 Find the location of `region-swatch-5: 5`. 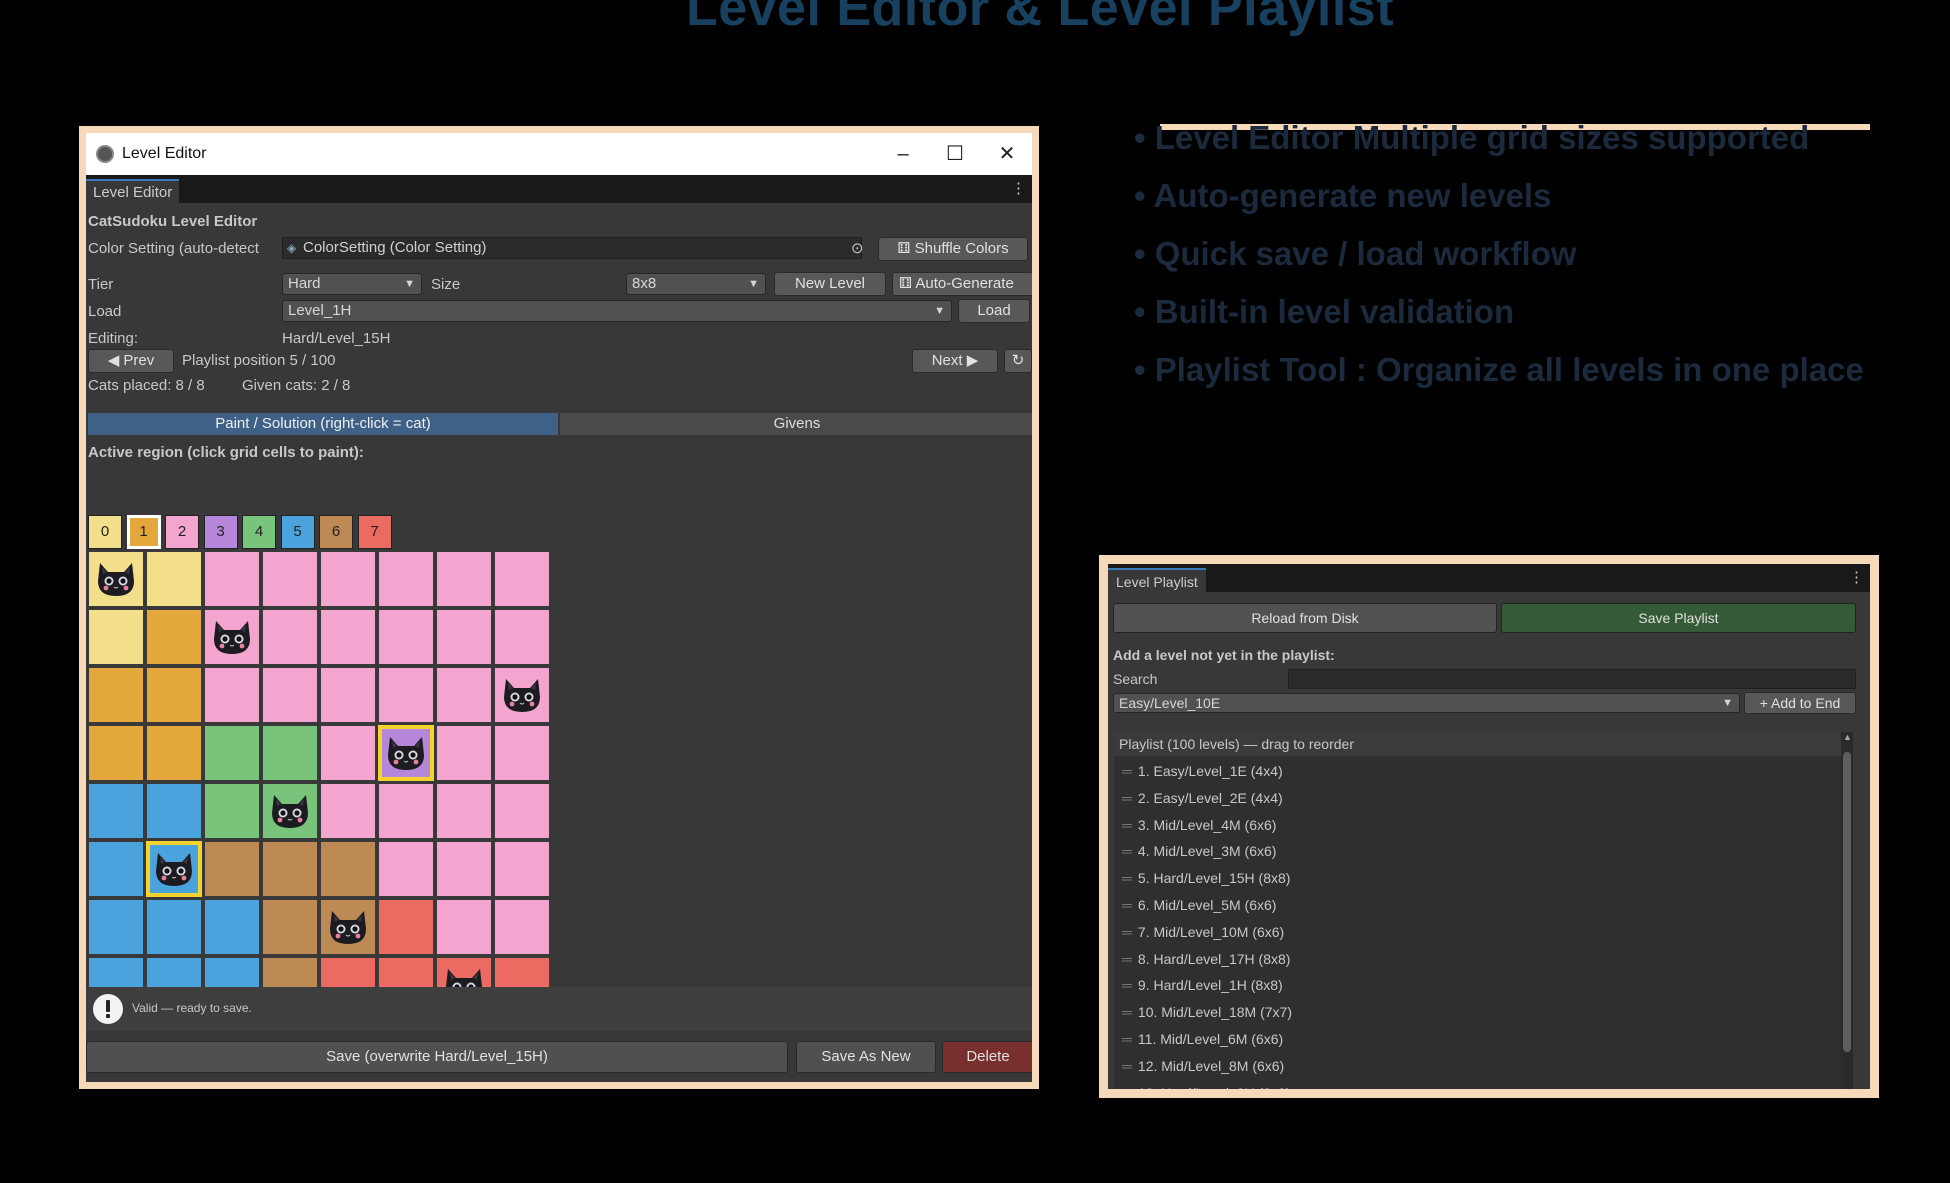

region-swatch-5: 5 is located at coordinates (297, 532).